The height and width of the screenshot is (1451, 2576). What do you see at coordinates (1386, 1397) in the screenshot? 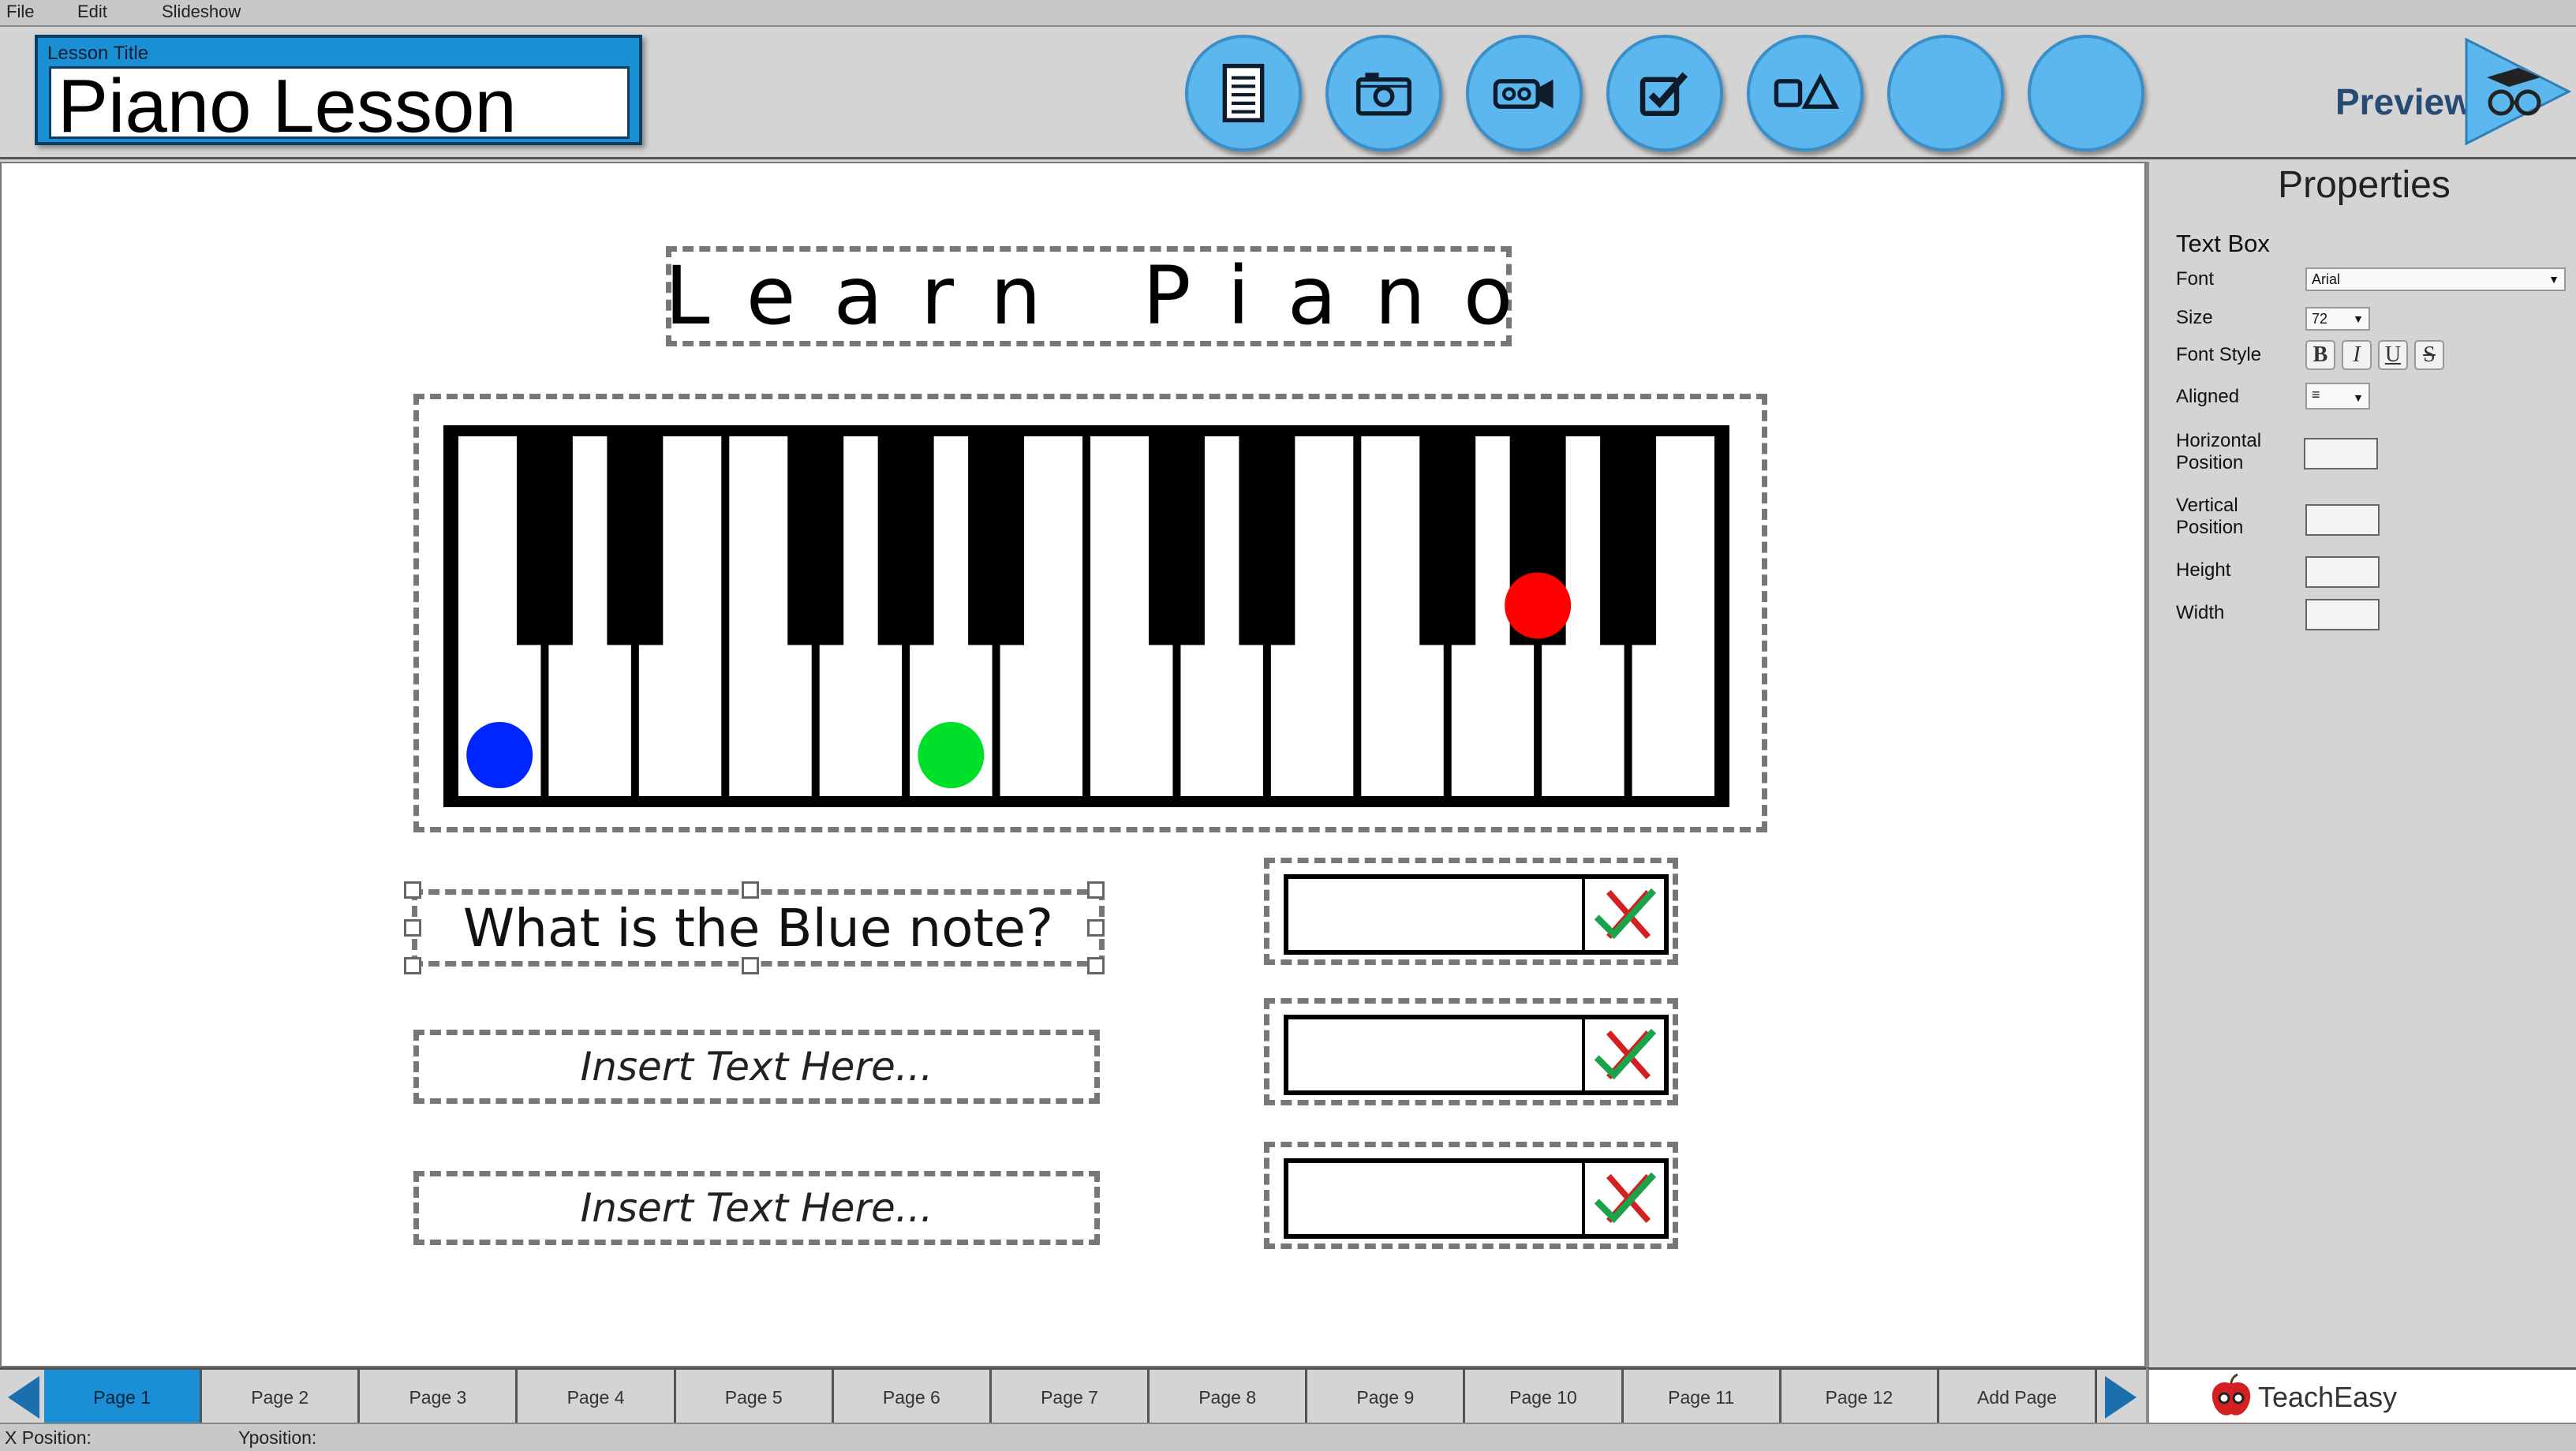
I see `page-tab: Page 9` at bounding box center [1386, 1397].